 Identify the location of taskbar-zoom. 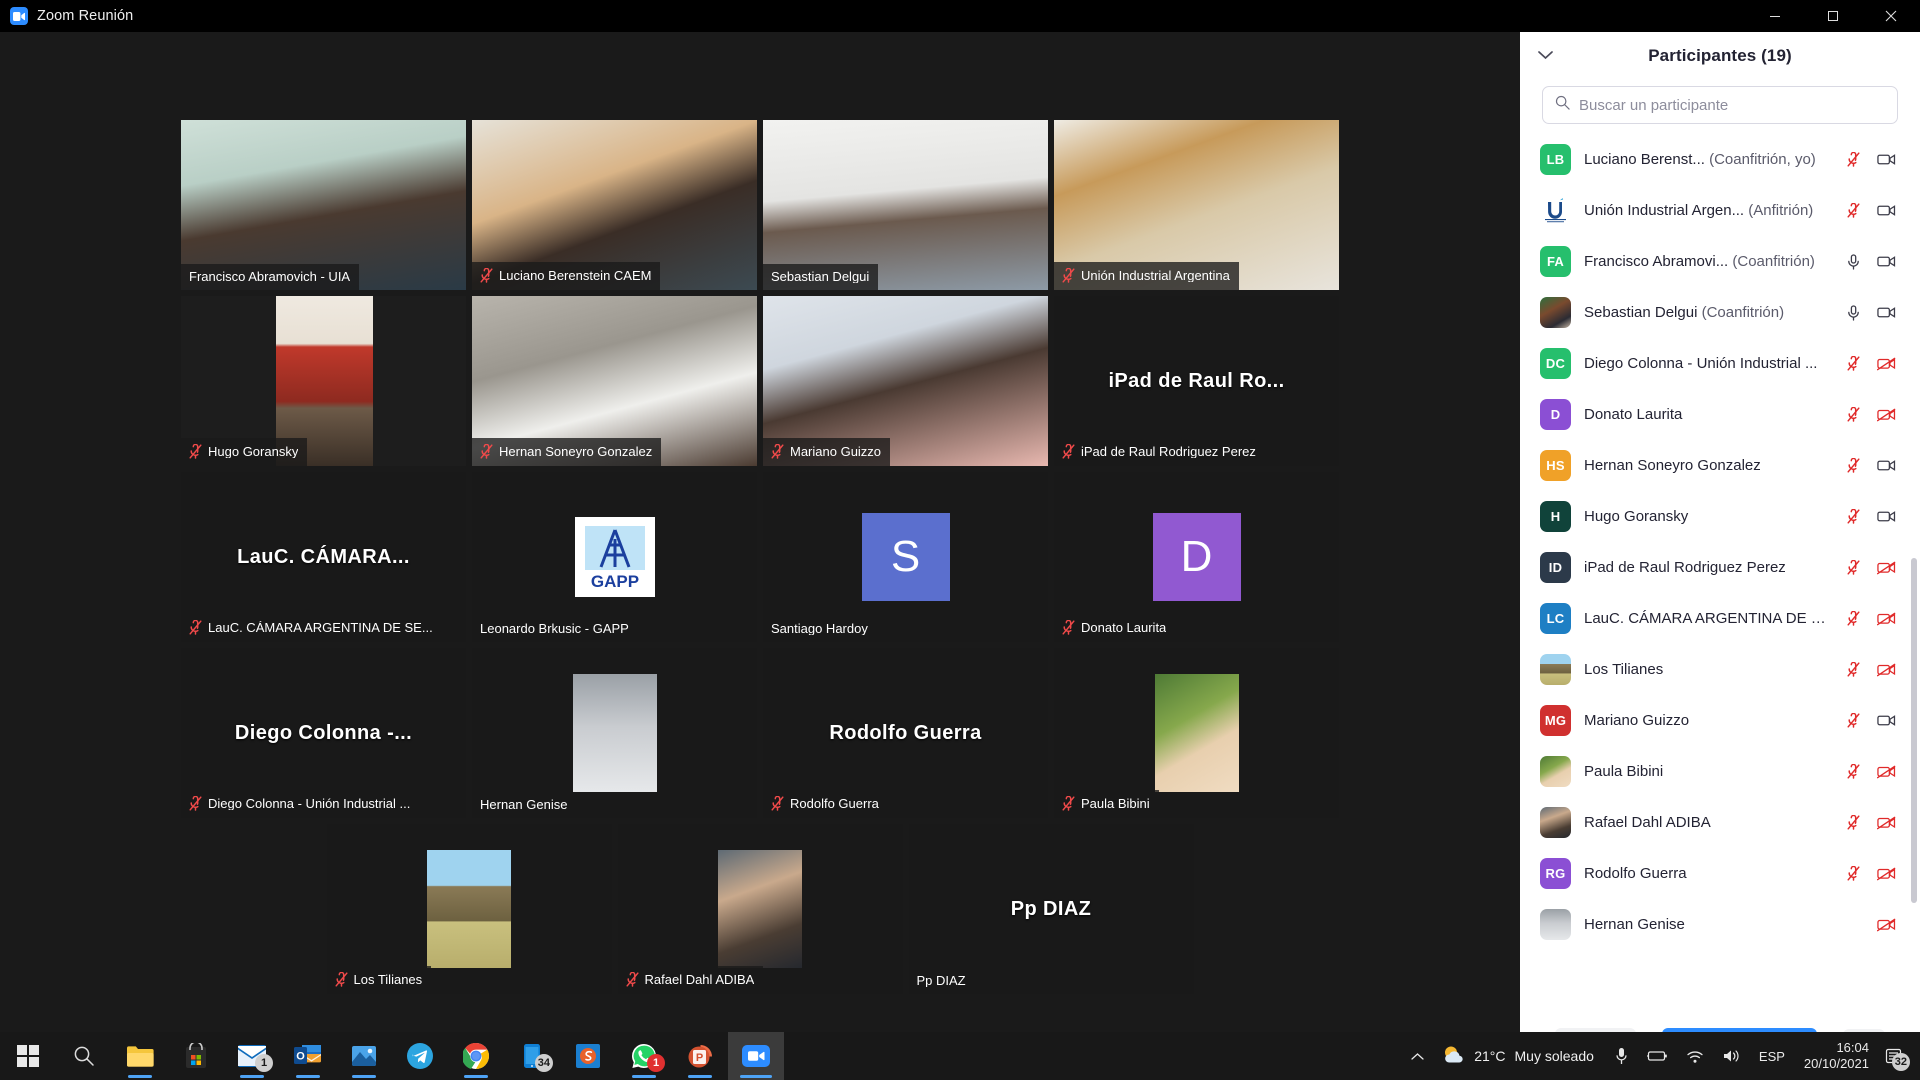
(756, 1056).